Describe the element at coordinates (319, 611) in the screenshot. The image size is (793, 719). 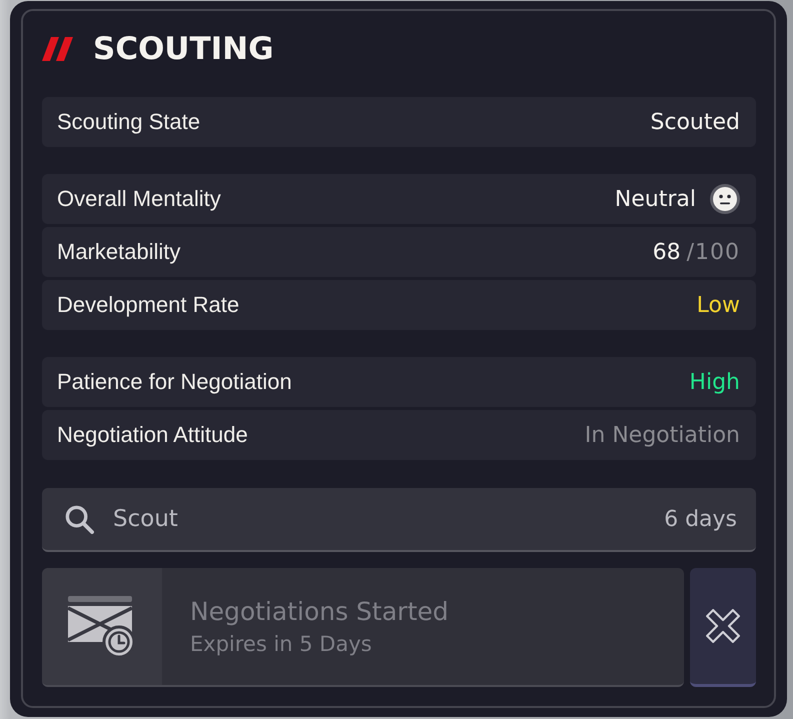
I see `notification-title: Negotiations Started` at that location.